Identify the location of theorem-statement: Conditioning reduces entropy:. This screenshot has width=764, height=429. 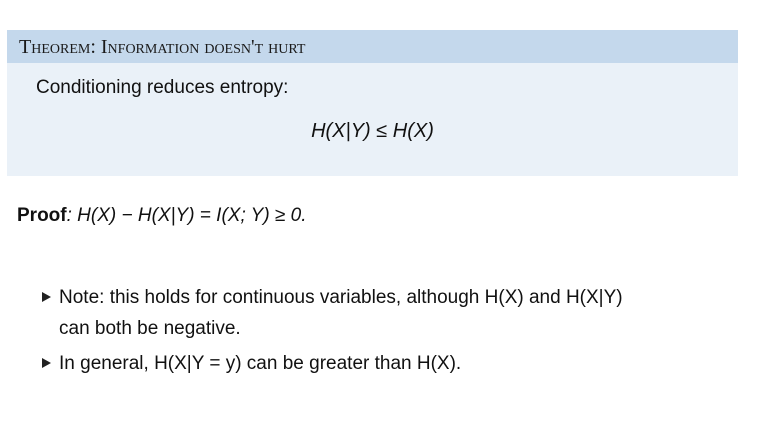
(162, 87).